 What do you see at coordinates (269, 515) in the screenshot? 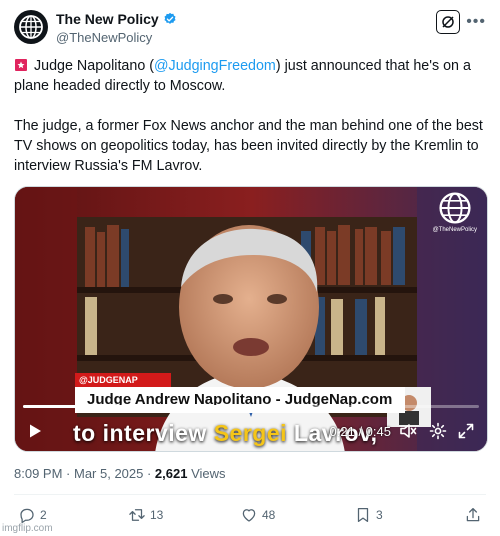
I see `like-count: 48` at bounding box center [269, 515].